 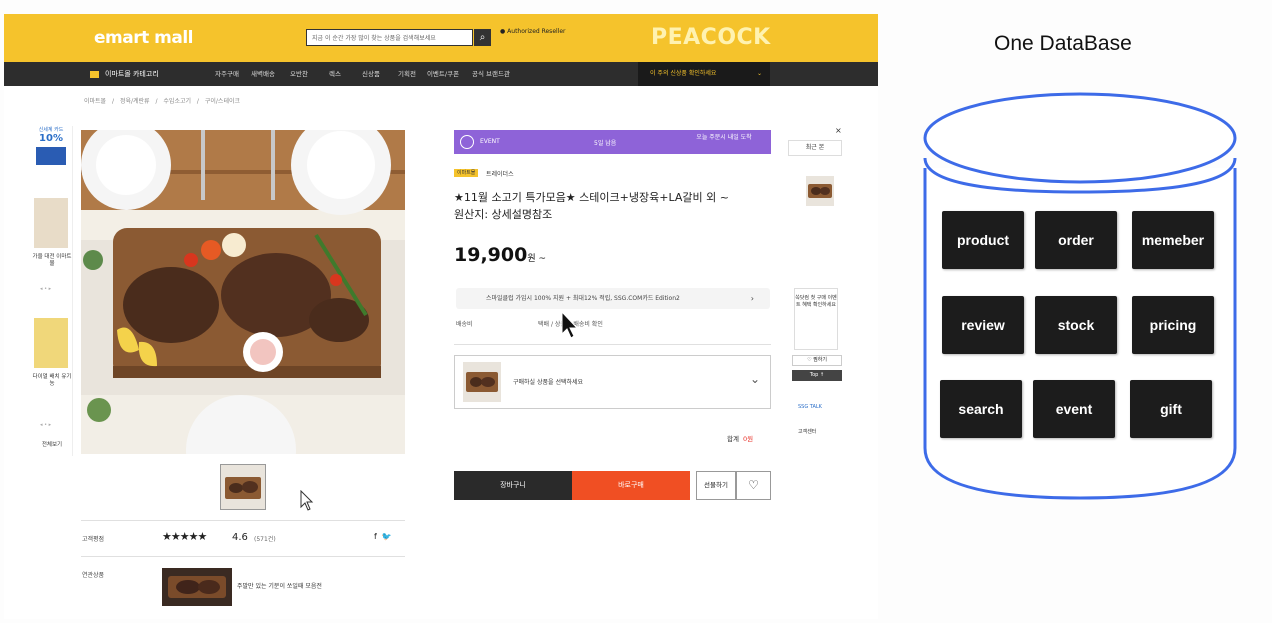 I want to click on total: 합계 0원, so click(x=740, y=439).